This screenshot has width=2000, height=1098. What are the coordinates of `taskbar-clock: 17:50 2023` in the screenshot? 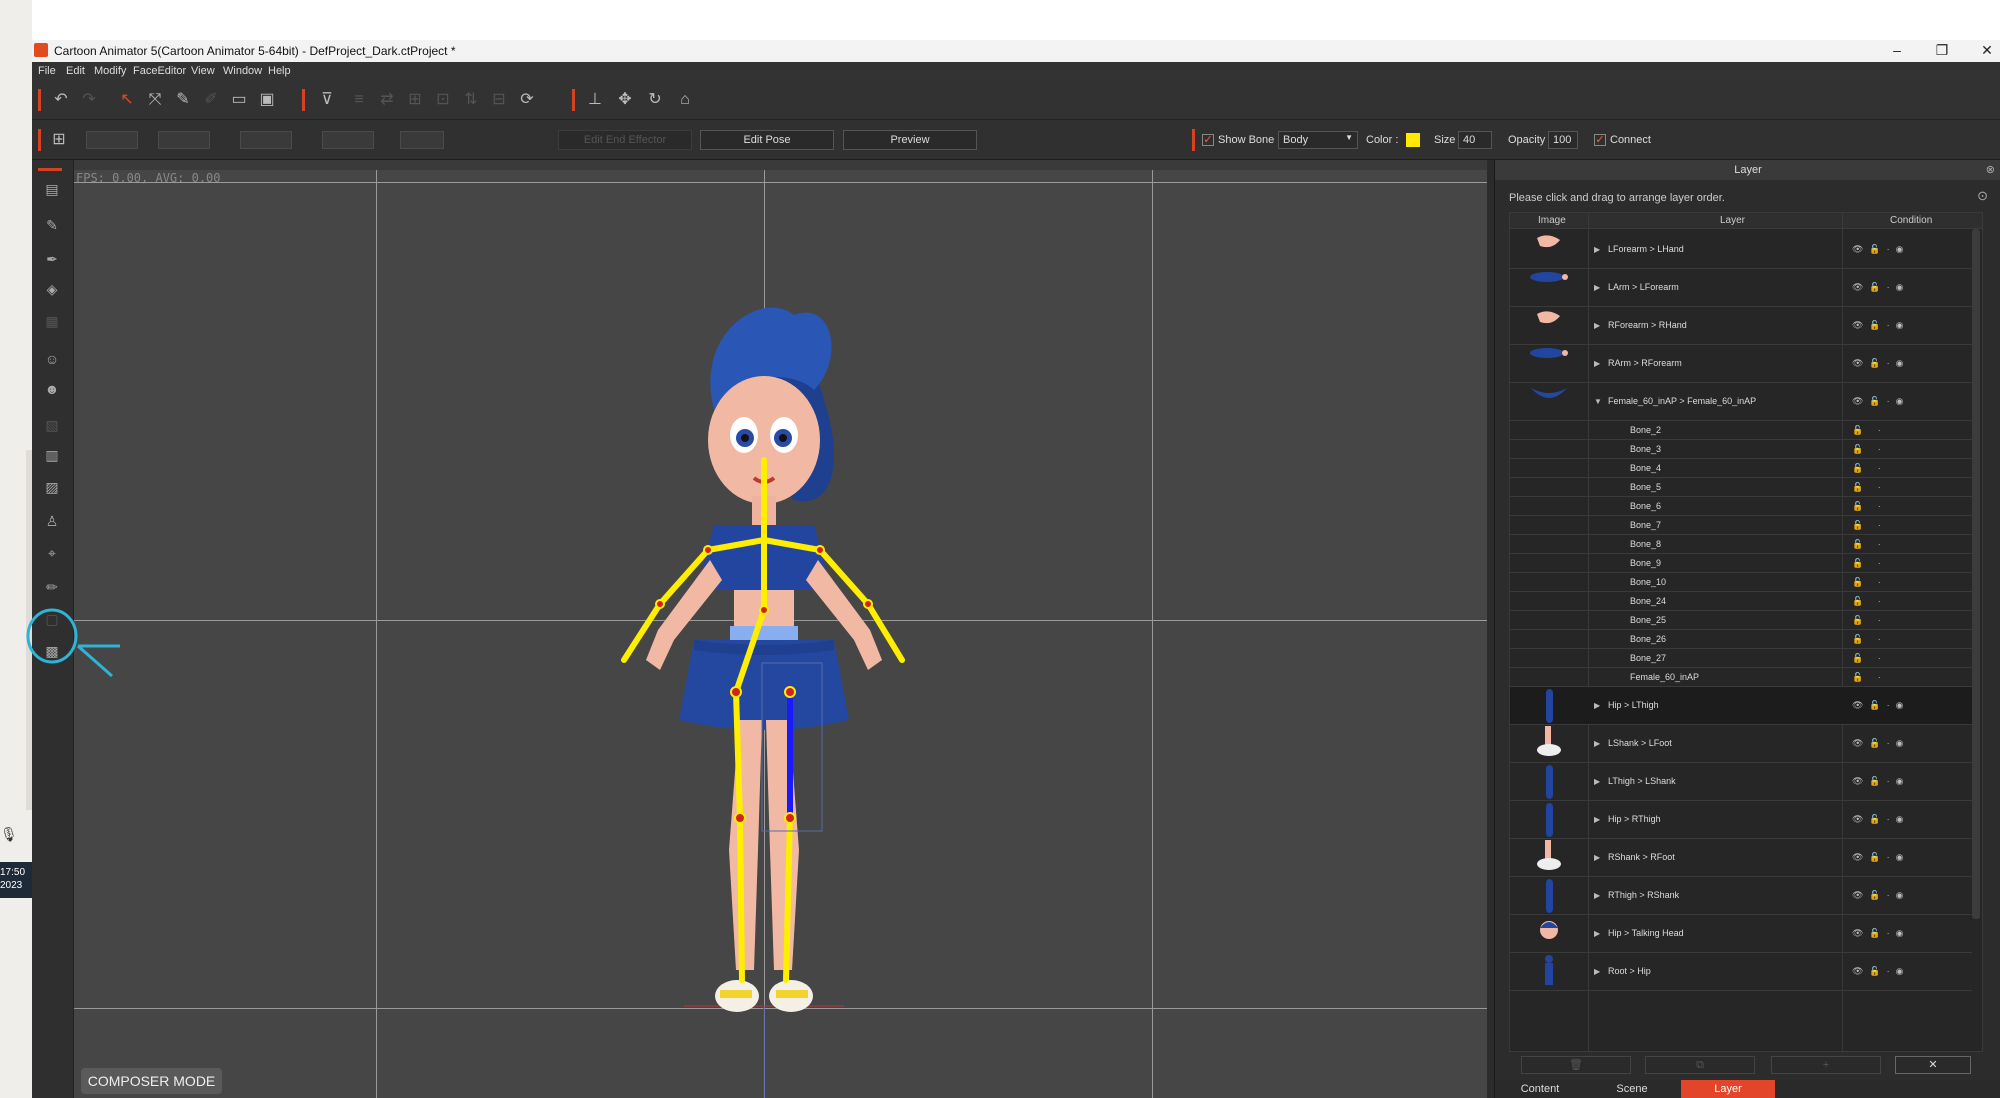 It's located at (16, 880).